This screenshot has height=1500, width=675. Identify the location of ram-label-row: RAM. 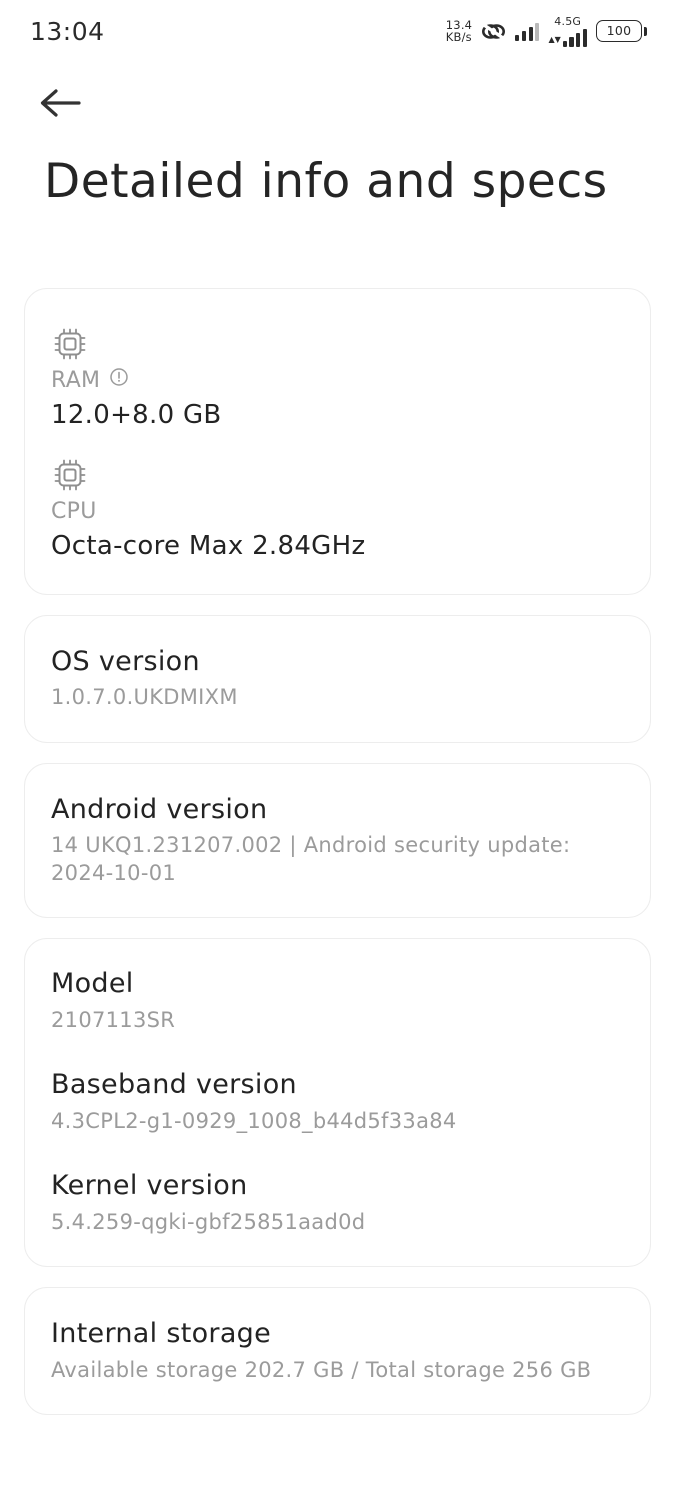
(337, 381).